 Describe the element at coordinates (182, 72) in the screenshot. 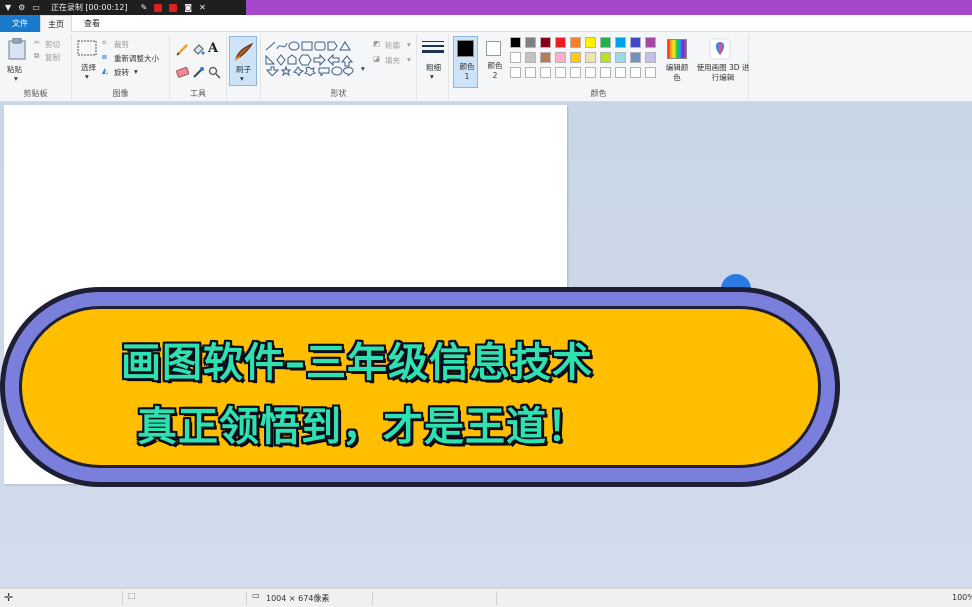

I see `eraser-icon` at that location.